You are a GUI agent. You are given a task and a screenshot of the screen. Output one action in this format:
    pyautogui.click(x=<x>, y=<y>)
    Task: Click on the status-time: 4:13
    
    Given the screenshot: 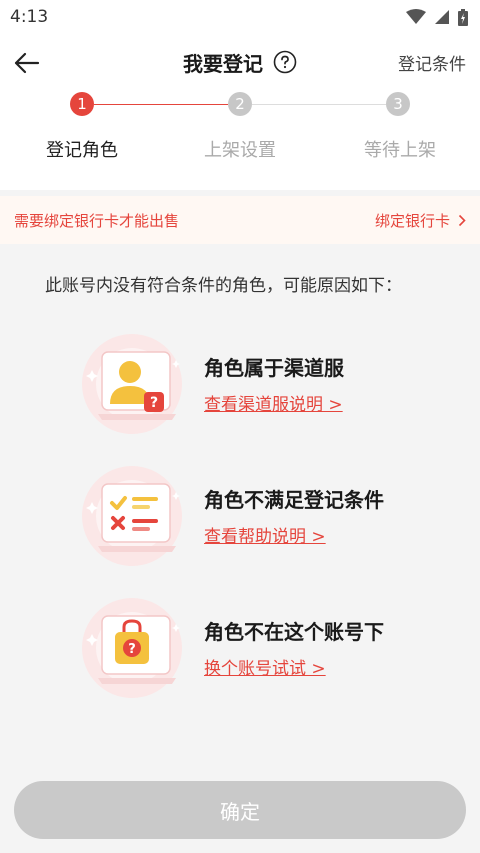 What is the action you would take?
    pyautogui.click(x=29, y=17)
    